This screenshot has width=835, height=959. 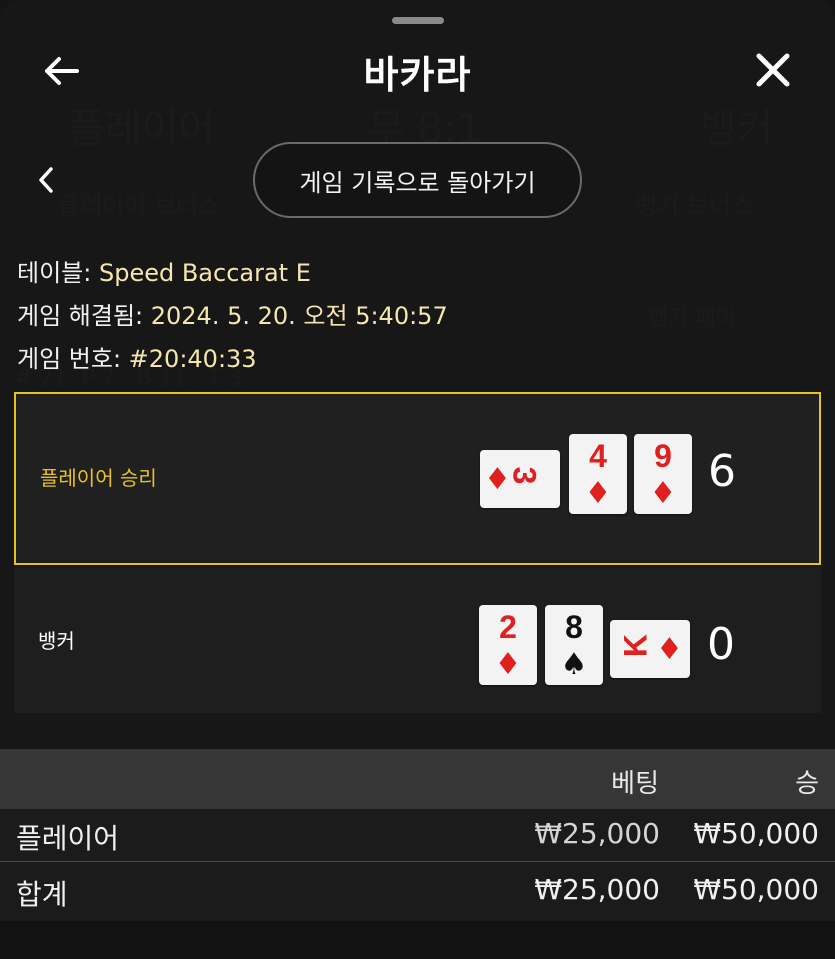 I want to click on bet-name: 플레이어, so click(x=68, y=838).